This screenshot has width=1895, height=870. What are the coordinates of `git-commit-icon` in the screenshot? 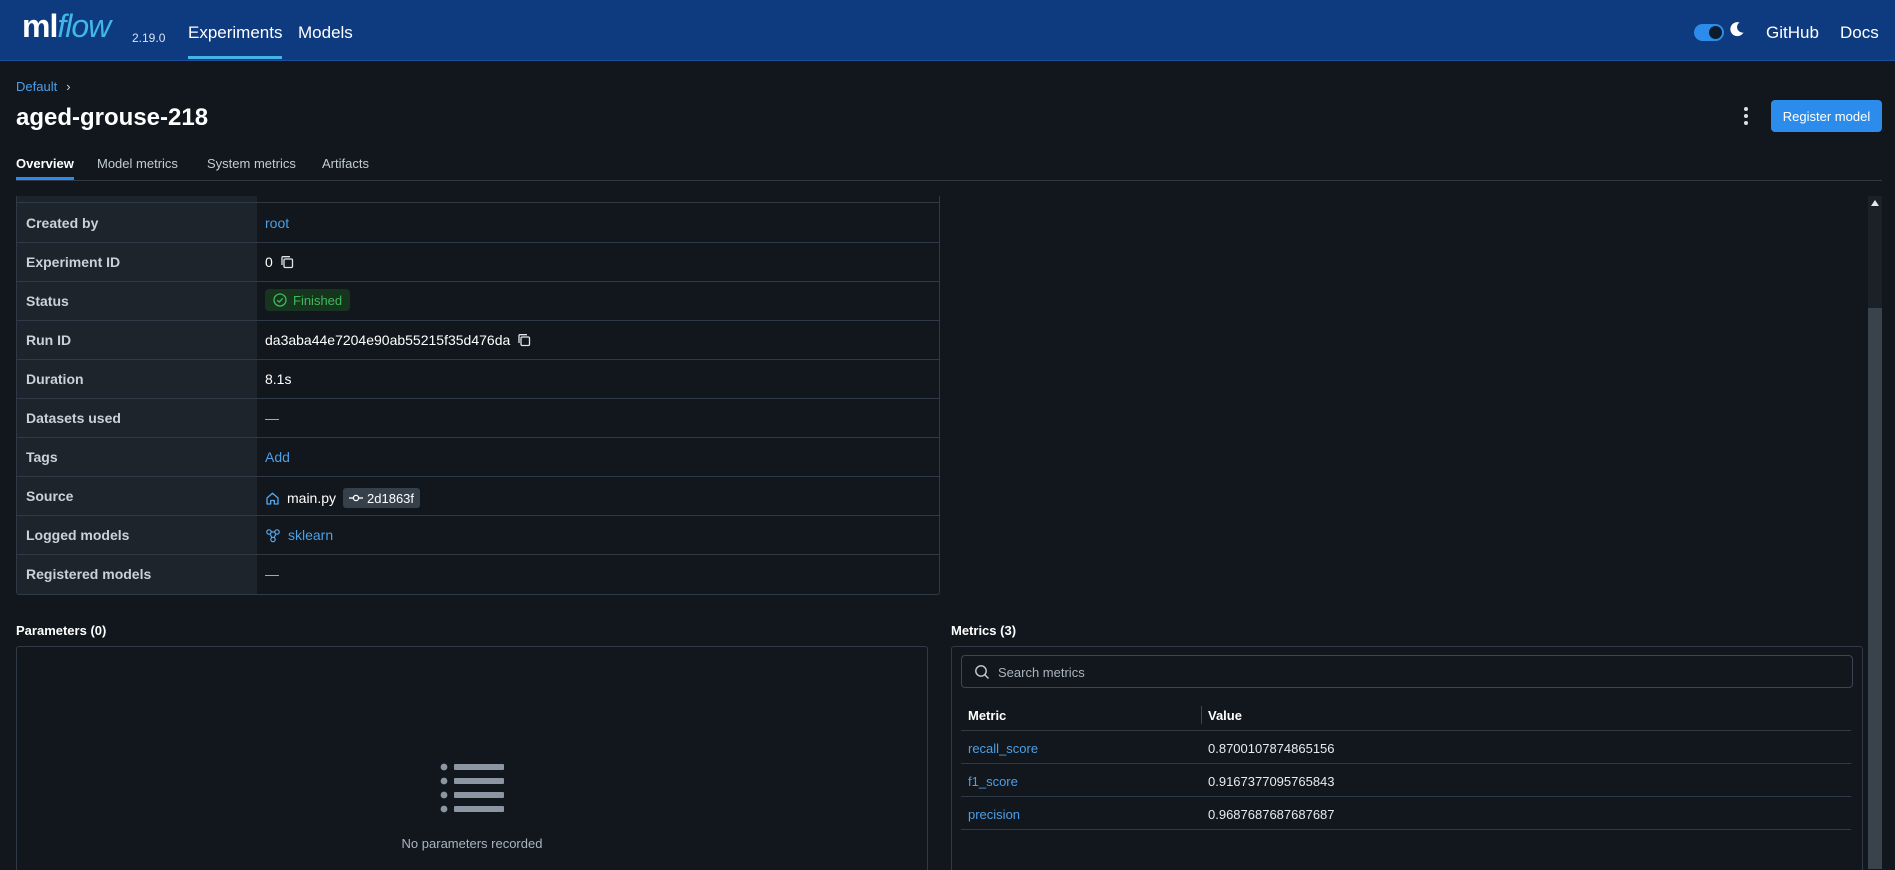 It's located at (356, 498).